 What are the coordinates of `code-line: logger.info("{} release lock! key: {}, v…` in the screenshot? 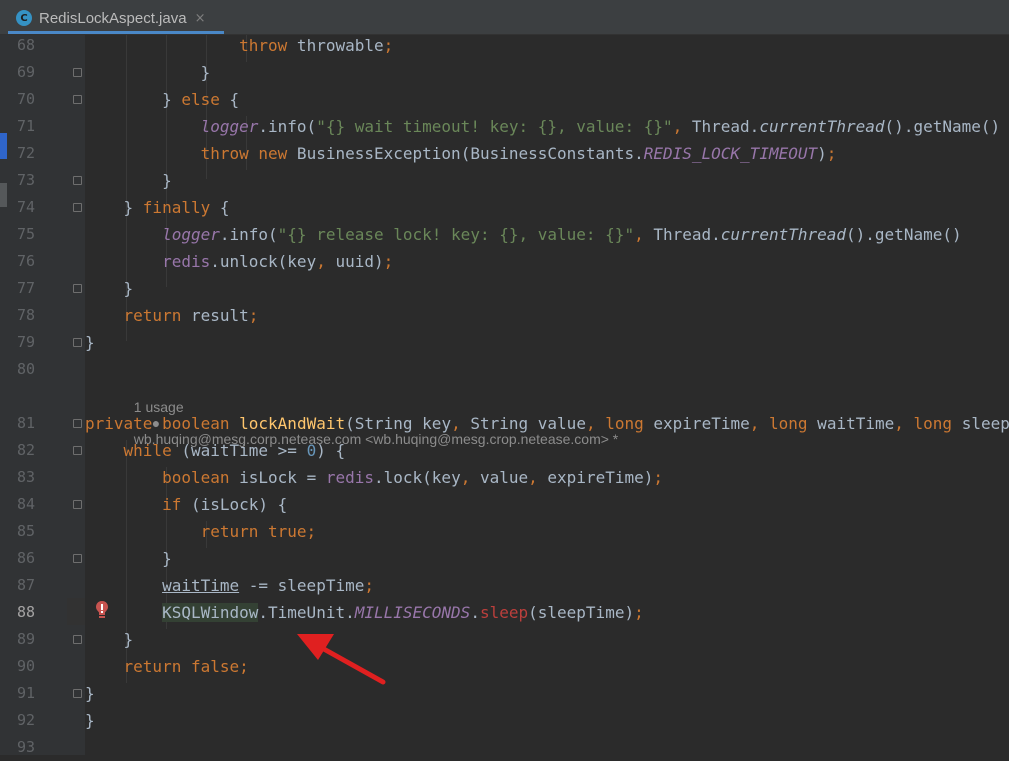 It's located at (547, 234).